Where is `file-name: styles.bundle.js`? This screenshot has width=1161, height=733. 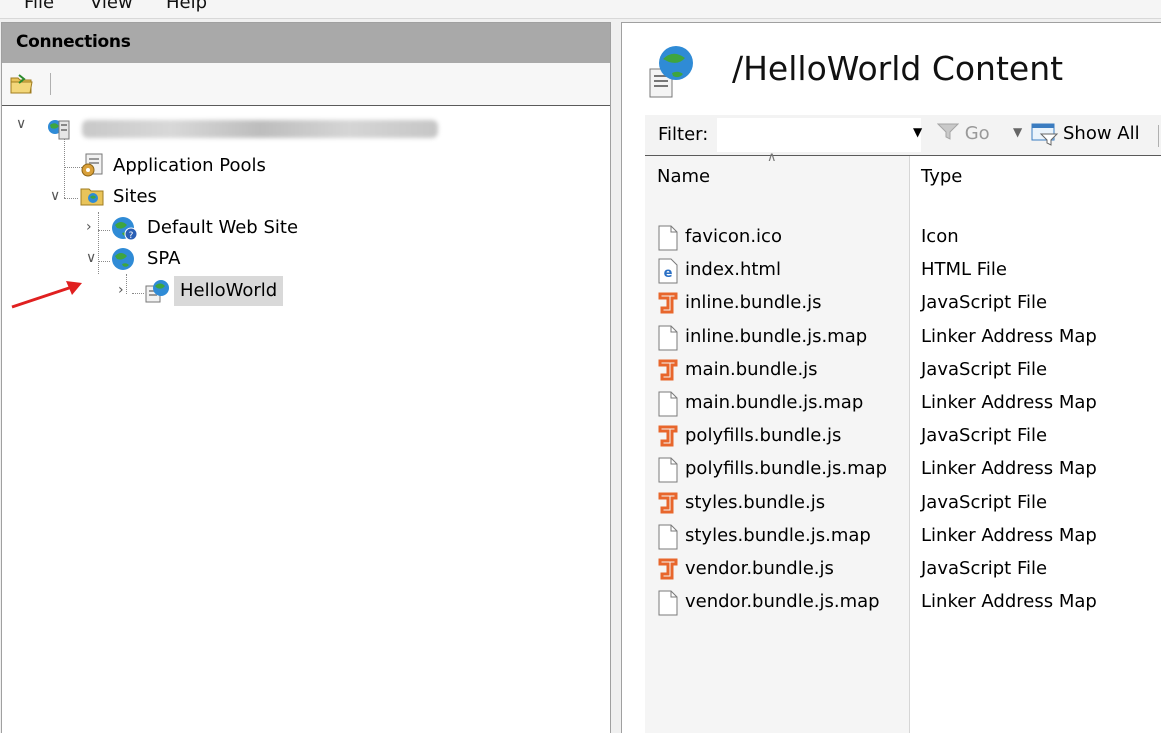
file-name: styles.bundle.js is located at coordinates (755, 502).